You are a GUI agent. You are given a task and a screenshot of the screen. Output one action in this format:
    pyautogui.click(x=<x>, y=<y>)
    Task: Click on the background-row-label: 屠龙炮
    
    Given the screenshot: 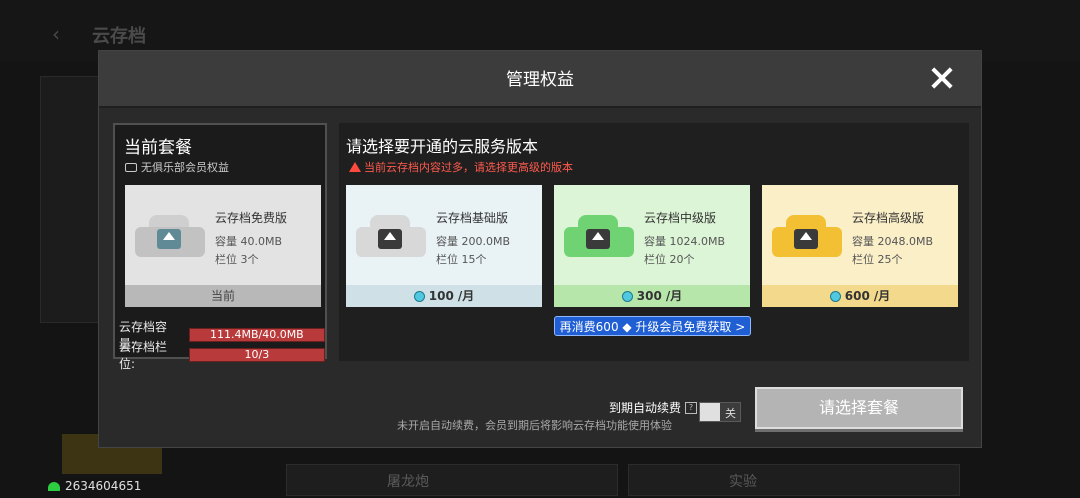 What is the action you would take?
    pyautogui.click(x=408, y=482)
    